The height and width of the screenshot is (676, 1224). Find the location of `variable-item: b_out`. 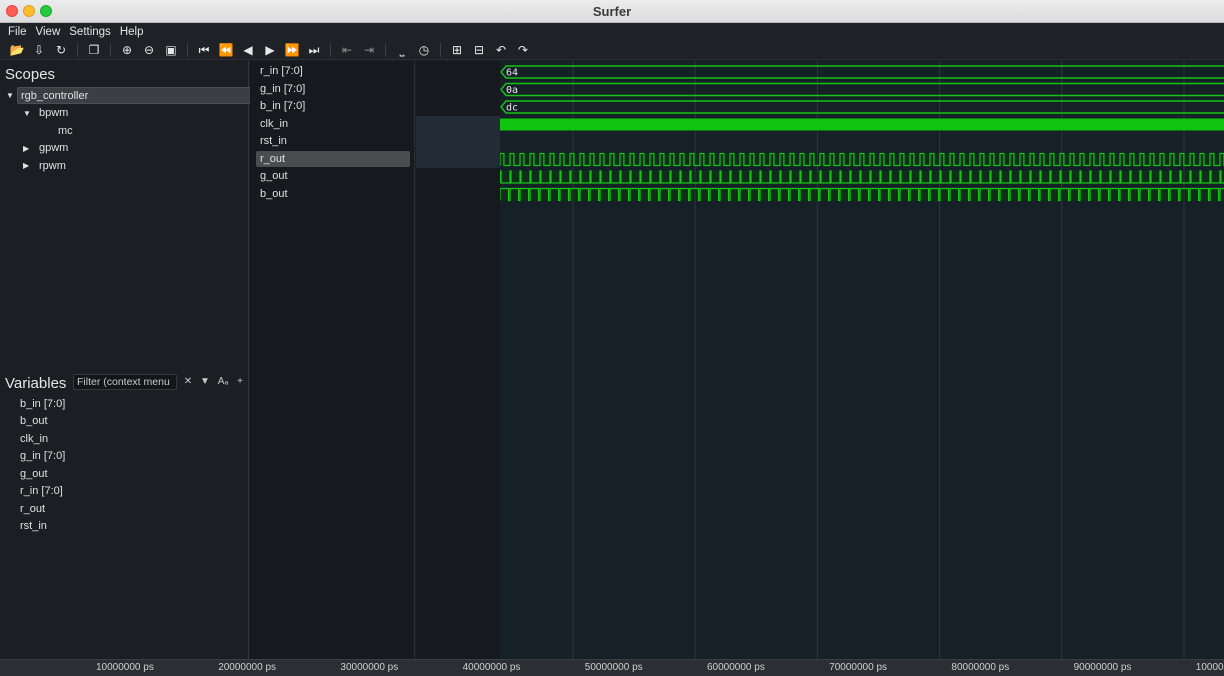

variable-item: b_out is located at coordinates (34, 421).